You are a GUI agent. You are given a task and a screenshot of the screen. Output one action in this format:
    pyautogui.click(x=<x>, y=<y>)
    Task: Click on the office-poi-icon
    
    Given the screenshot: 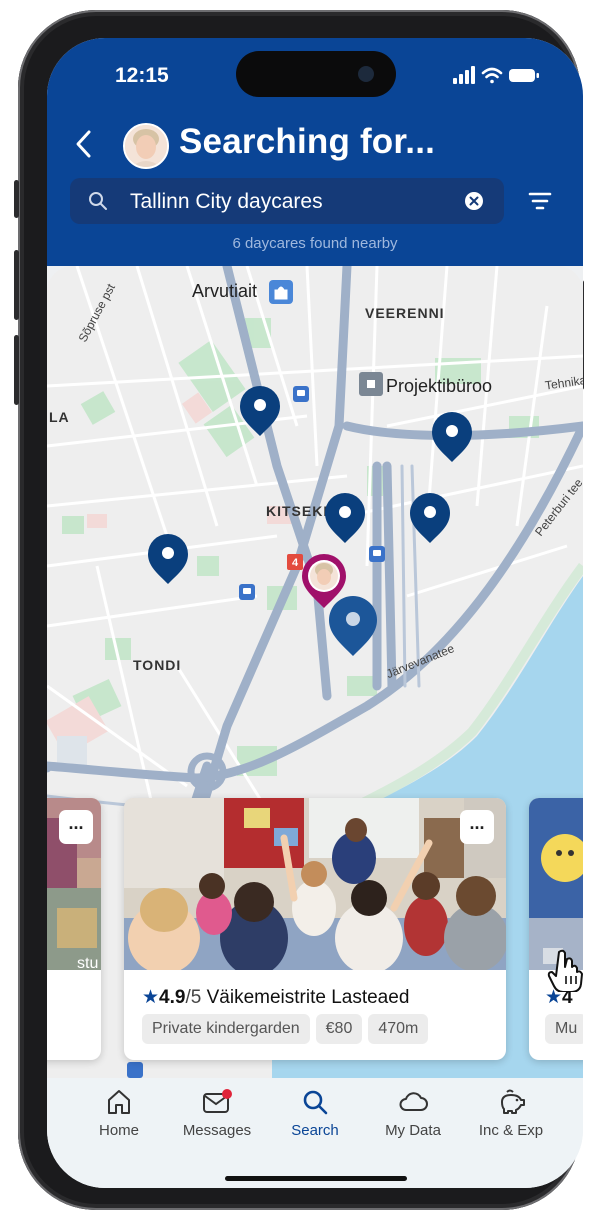 What is the action you would take?
    pyautogui.click(x=371, y=384)
    